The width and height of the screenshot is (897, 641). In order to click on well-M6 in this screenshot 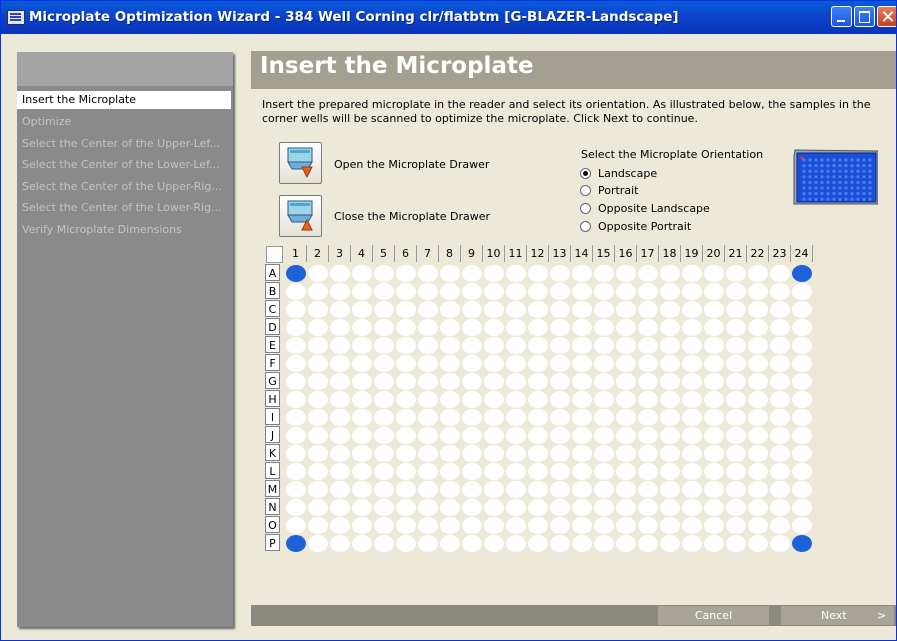, I will do `click(406, 489)`.